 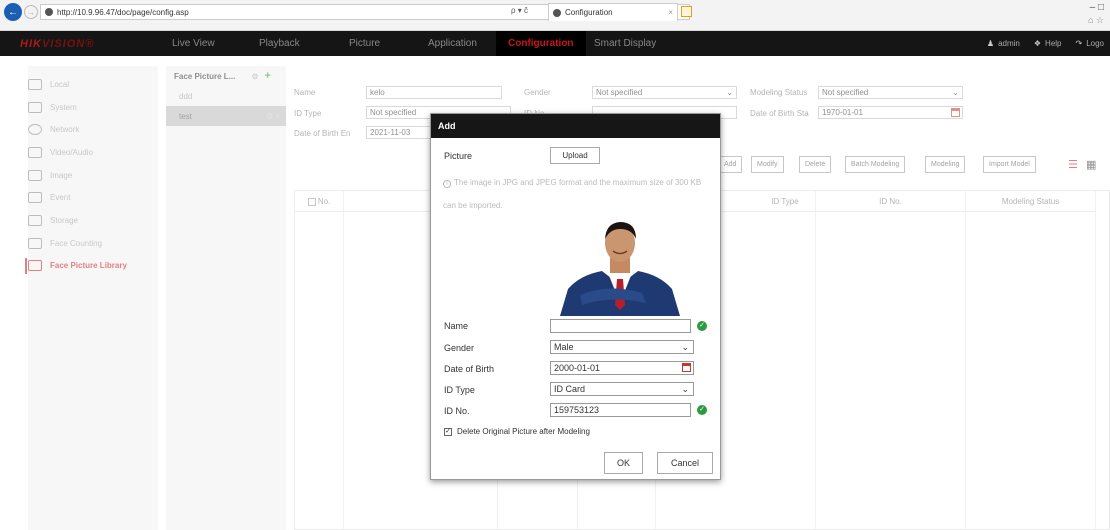 I want to click on ok-button: OK, so click(x=623, y=463).